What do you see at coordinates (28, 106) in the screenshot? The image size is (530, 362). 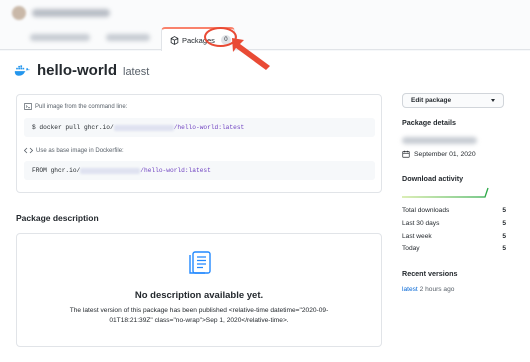 I see `terminal-icon` at bounding box center [28, 106].